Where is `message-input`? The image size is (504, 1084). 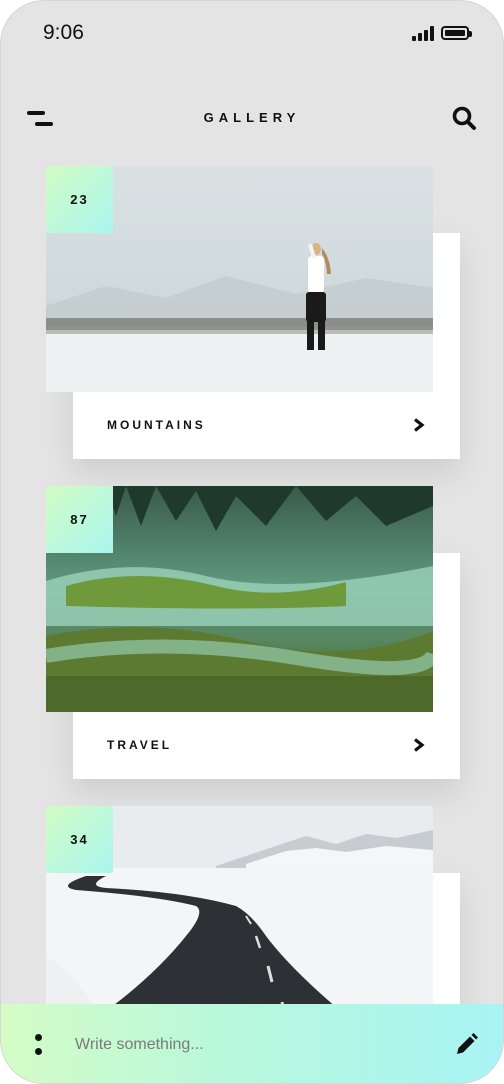 message-input is located at coordinates (250, 1045).